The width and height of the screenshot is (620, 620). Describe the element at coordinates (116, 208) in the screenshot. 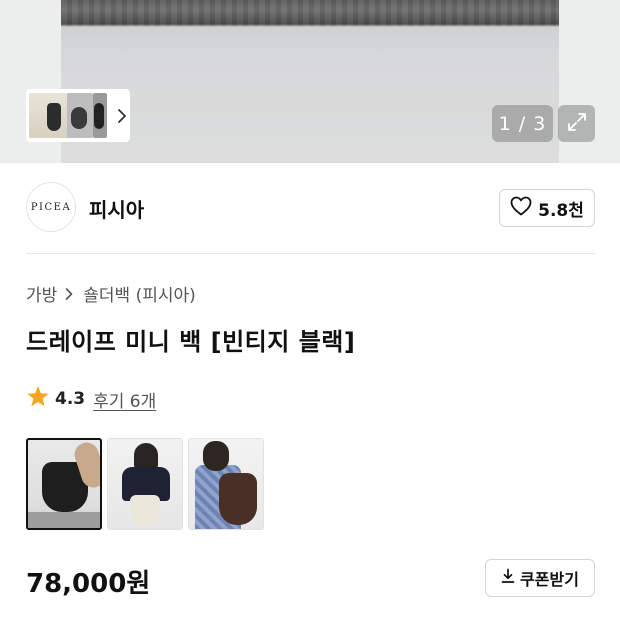

I see `brand-name: 피시아` at that location.